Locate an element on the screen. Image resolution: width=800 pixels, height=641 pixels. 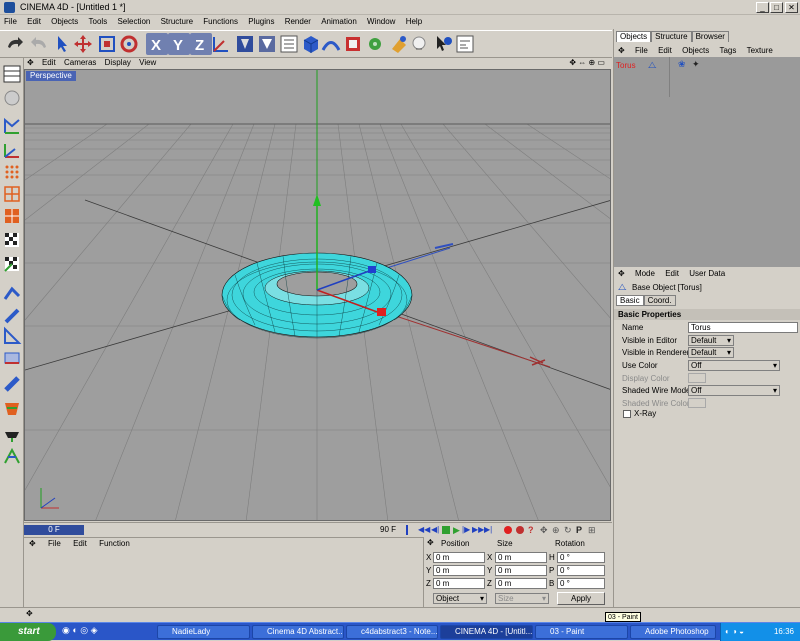
next-frame-icon: |▶ is located at coordinates (466, 530).